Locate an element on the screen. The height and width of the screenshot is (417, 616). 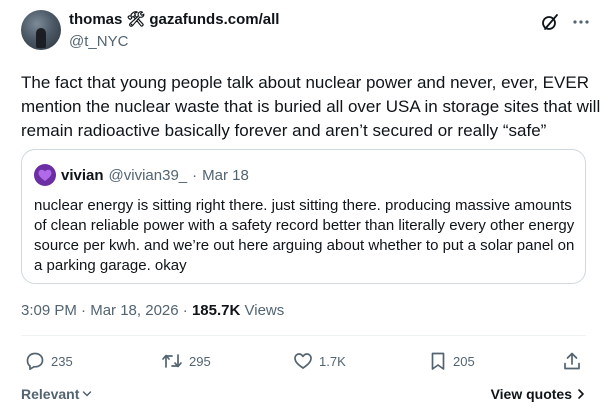
author-avatar is located at coordinates (41, 30).